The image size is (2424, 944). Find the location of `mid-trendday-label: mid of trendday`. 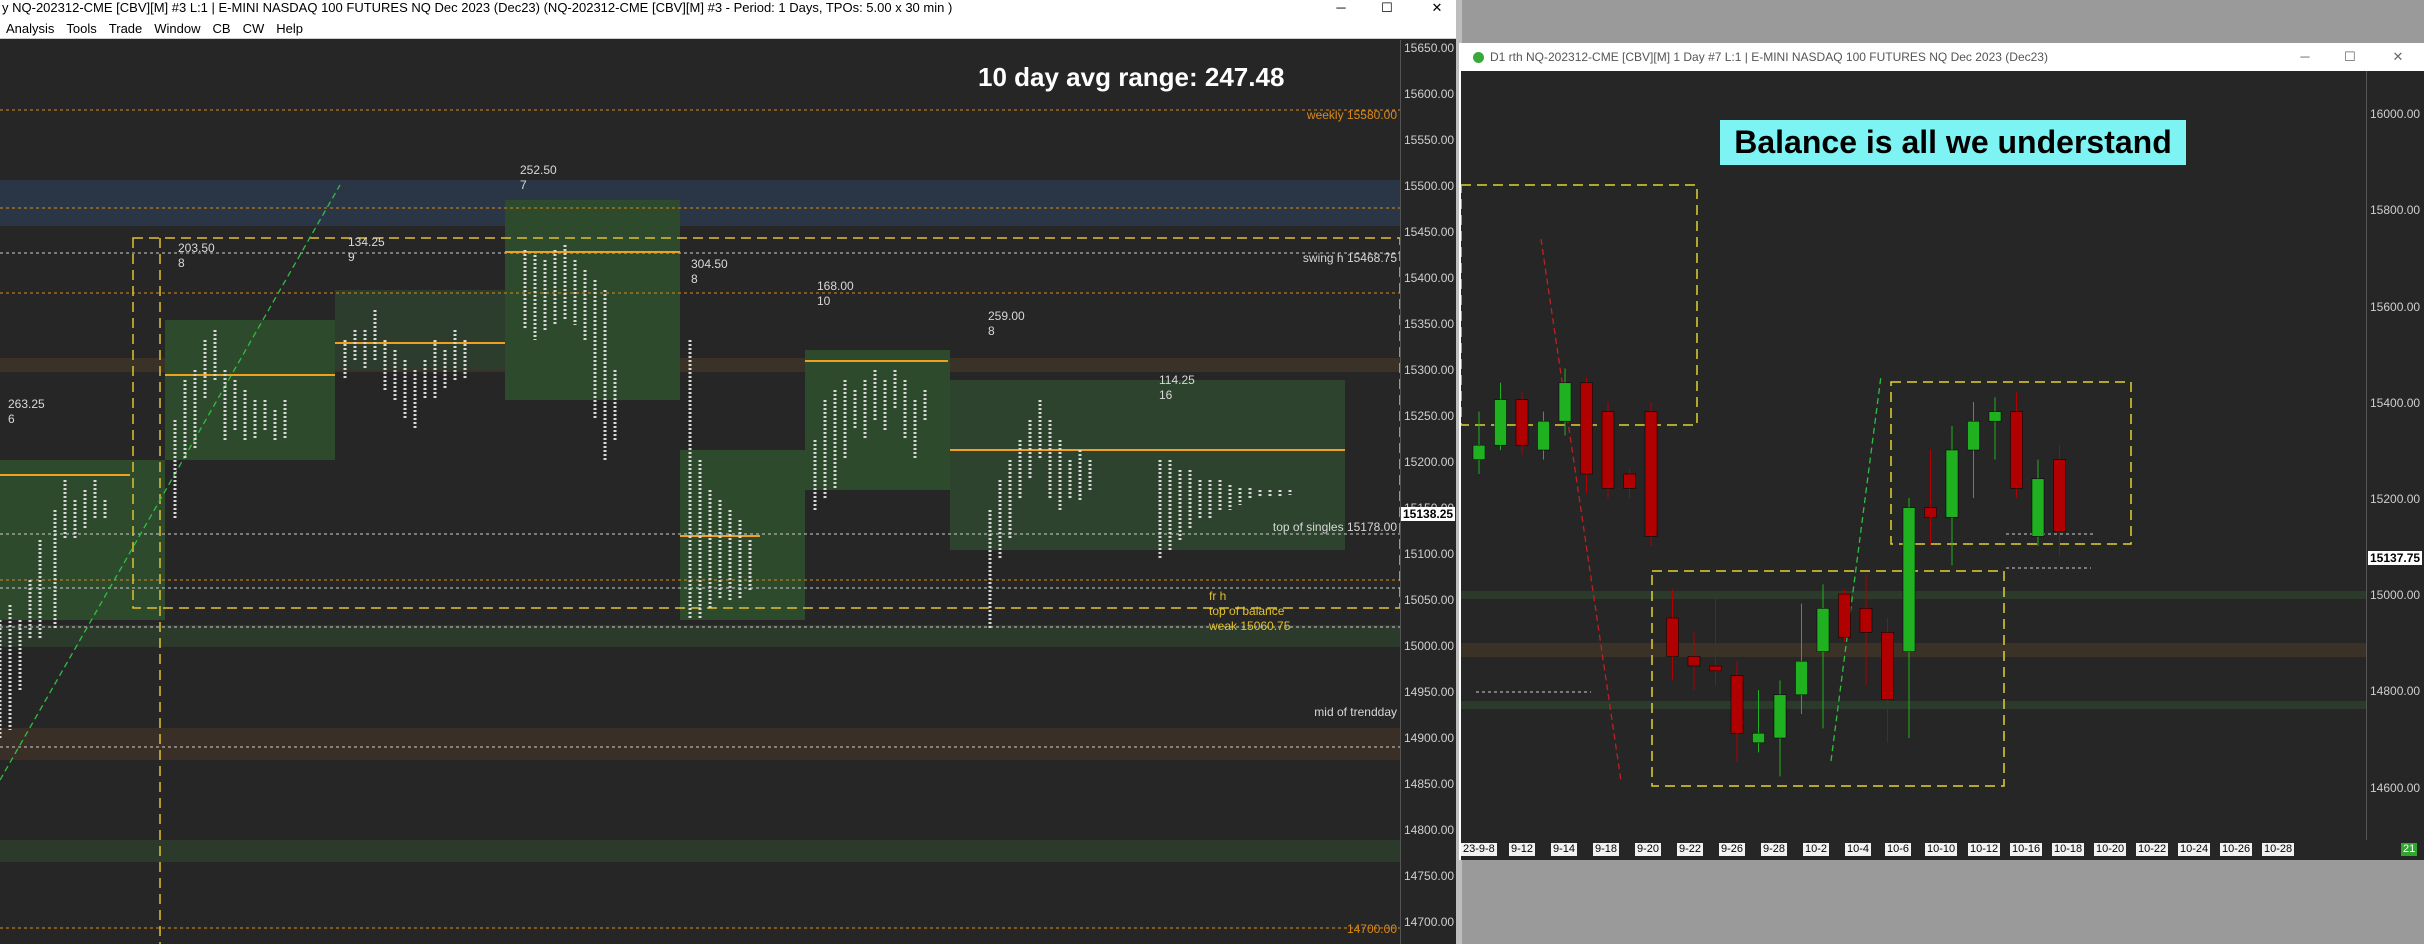

mid-trendday-label: mid of trendday is located at coordinates (1355, 712).